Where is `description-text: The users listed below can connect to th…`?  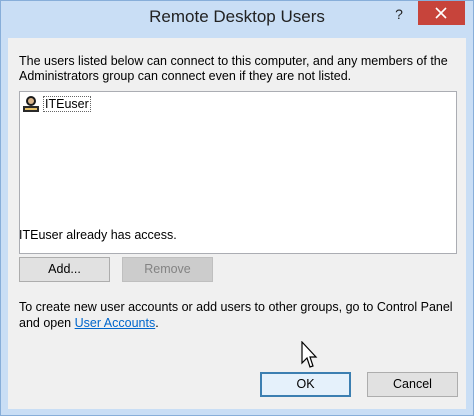
description-text: The users listed below can connect to th… is located at coordinates (233, 68).